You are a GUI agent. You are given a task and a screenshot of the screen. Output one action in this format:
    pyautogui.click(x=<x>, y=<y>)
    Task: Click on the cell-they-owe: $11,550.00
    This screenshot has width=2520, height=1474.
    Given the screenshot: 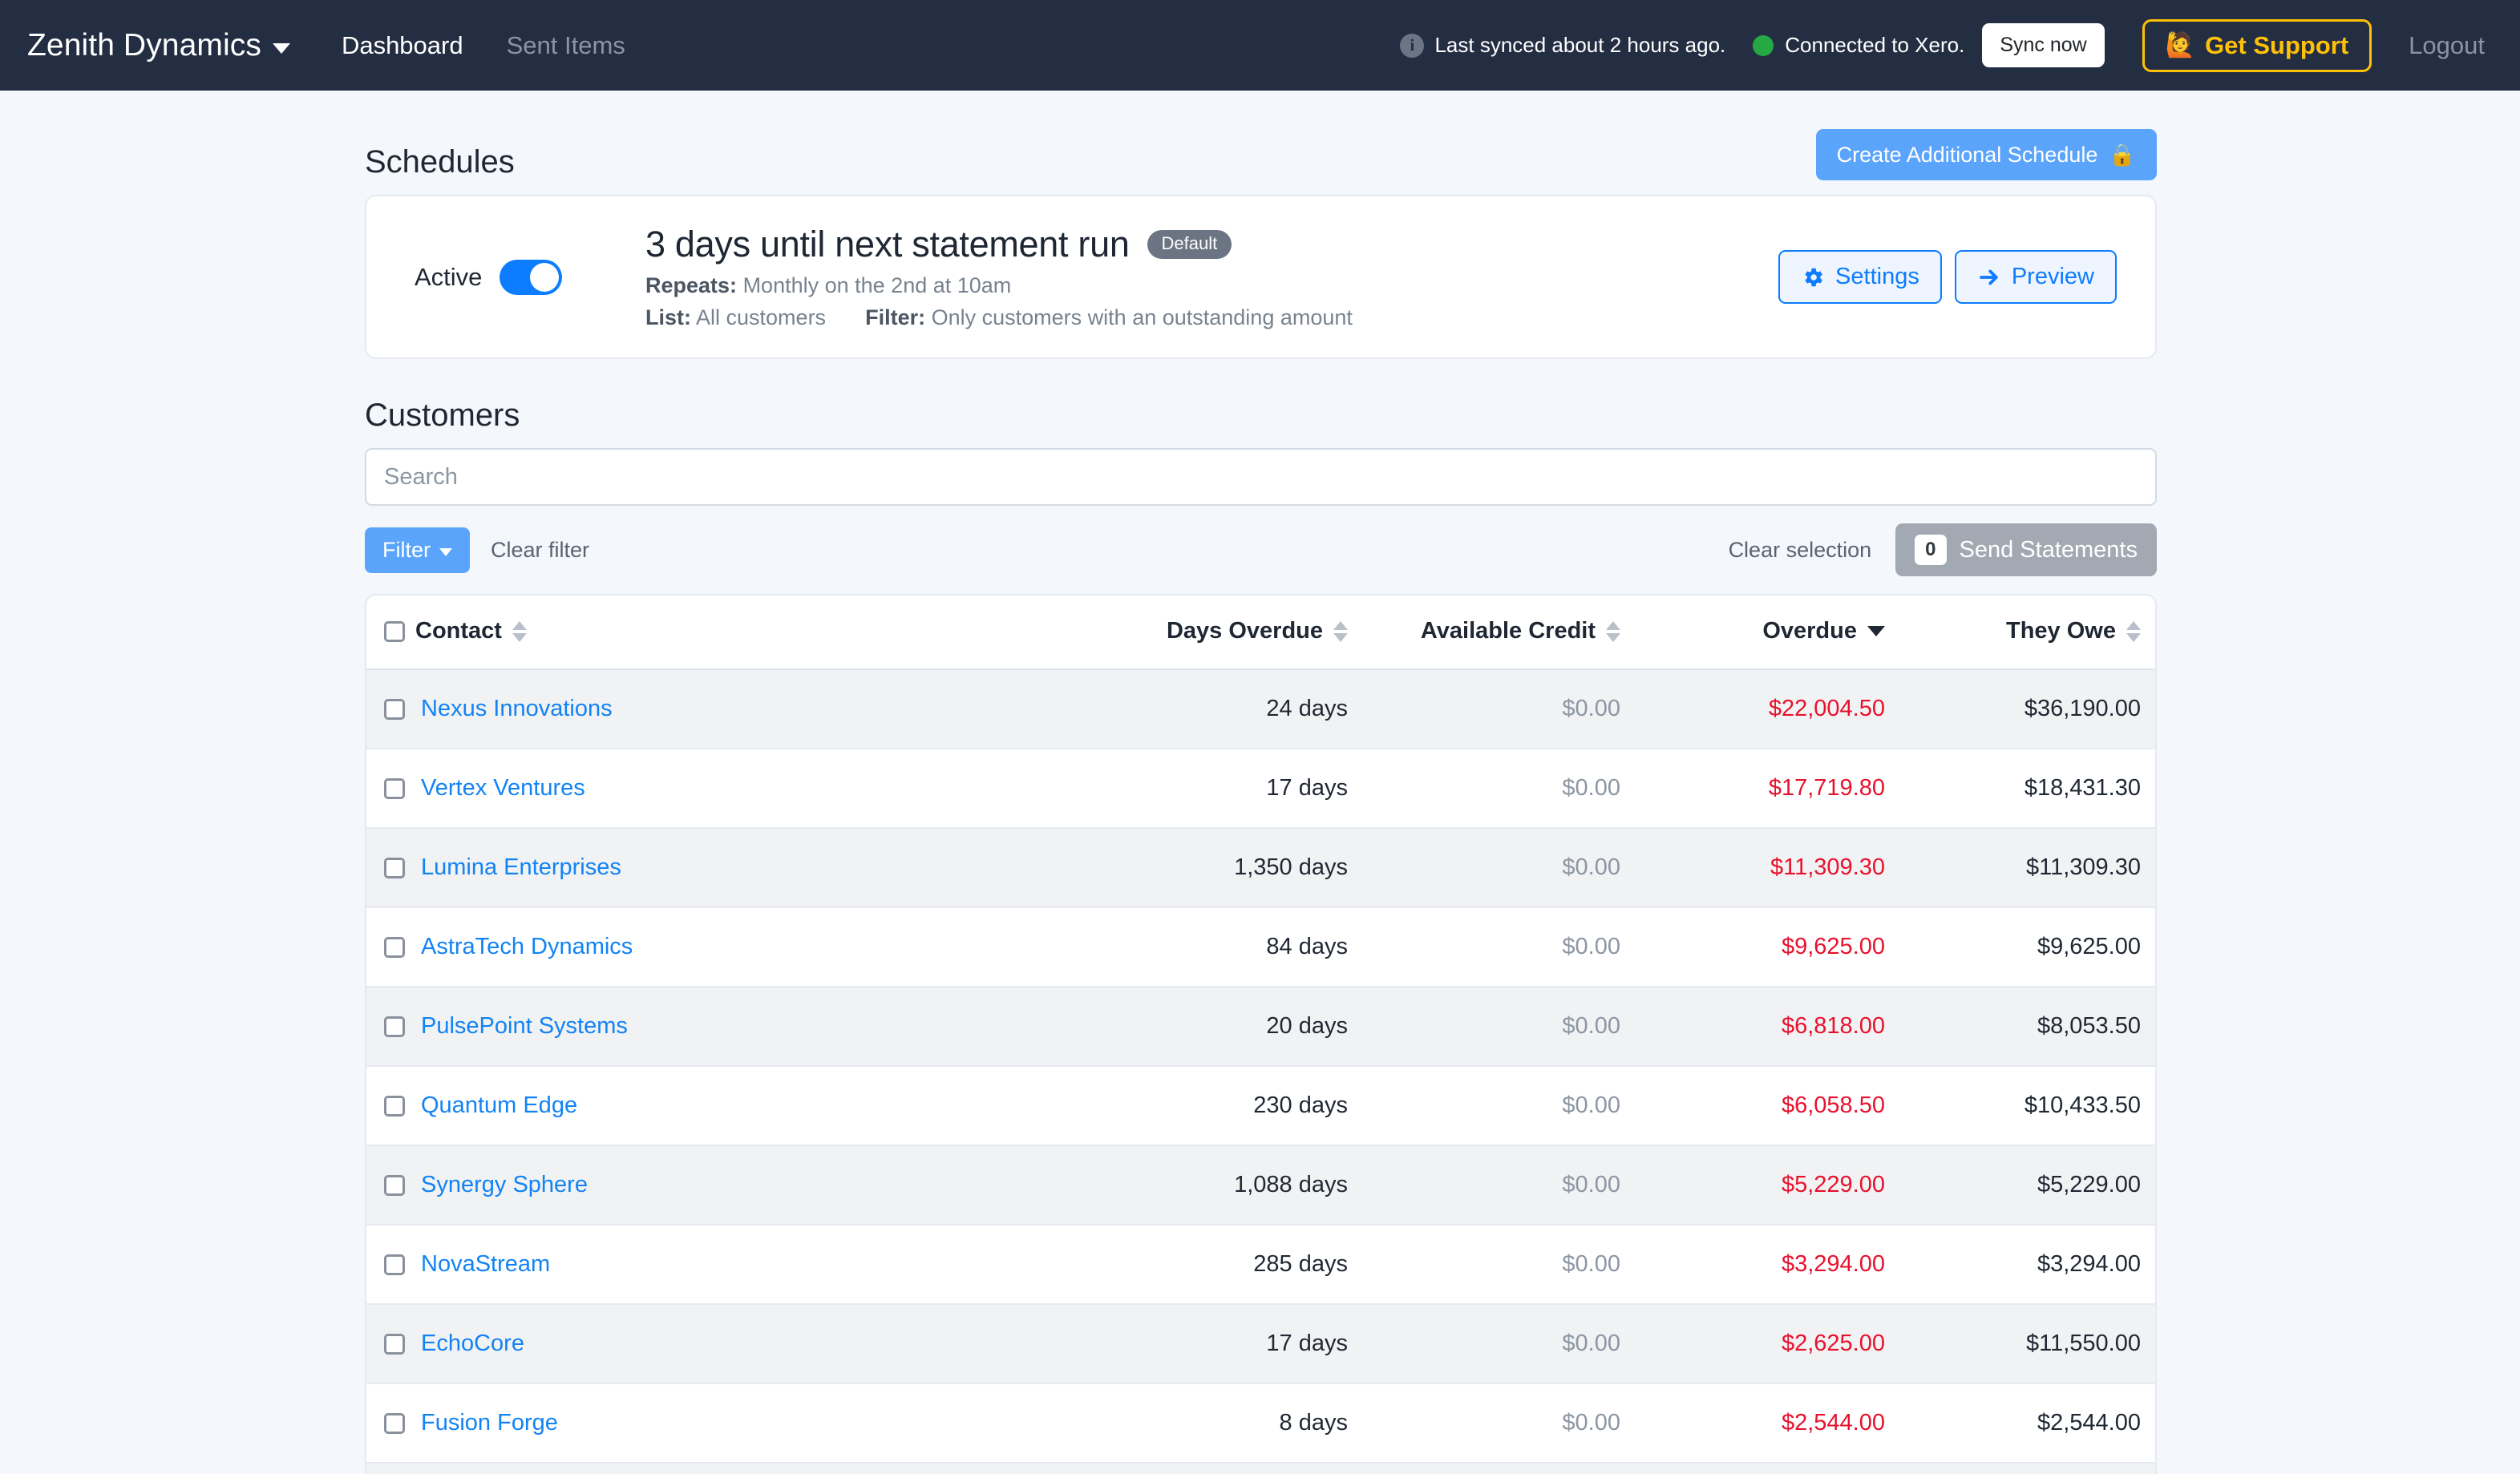 What is the action you would take?
    pyautogui.click(x=2083, y=1343)
    